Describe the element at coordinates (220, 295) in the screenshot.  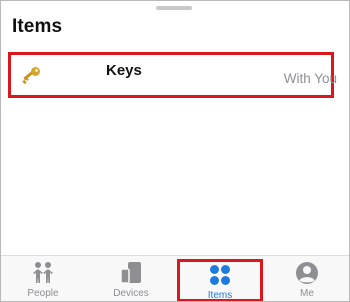
I see `tab-label: Items` at that location.